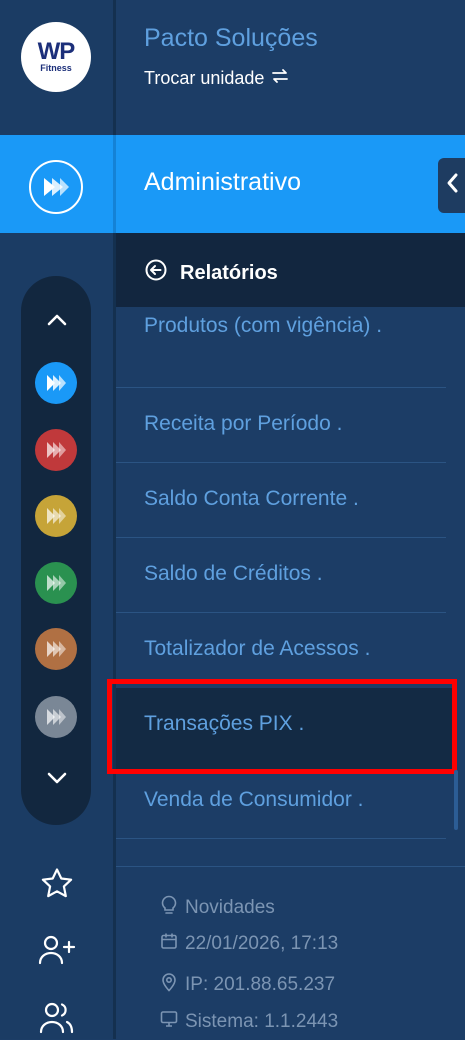  I want to click on switch-unit-label: Trocar unidade, so click(204, 78).